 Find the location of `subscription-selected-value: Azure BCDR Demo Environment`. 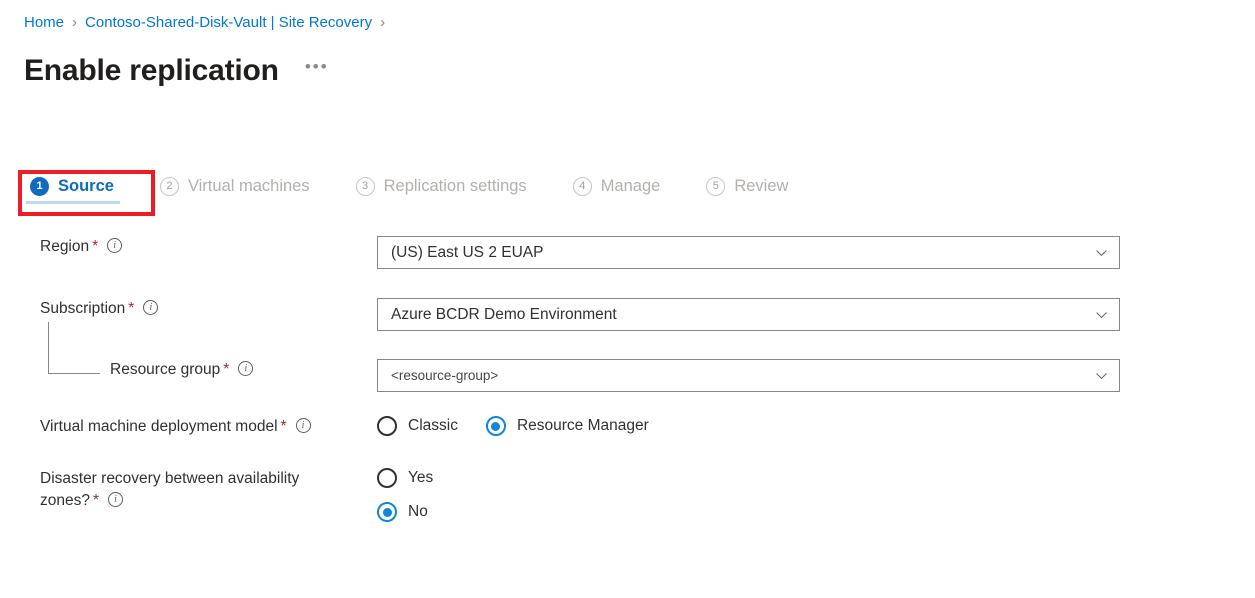

subscription-selected-value: Azure BCDR Demo Environment is located at coordinates (504, 314).